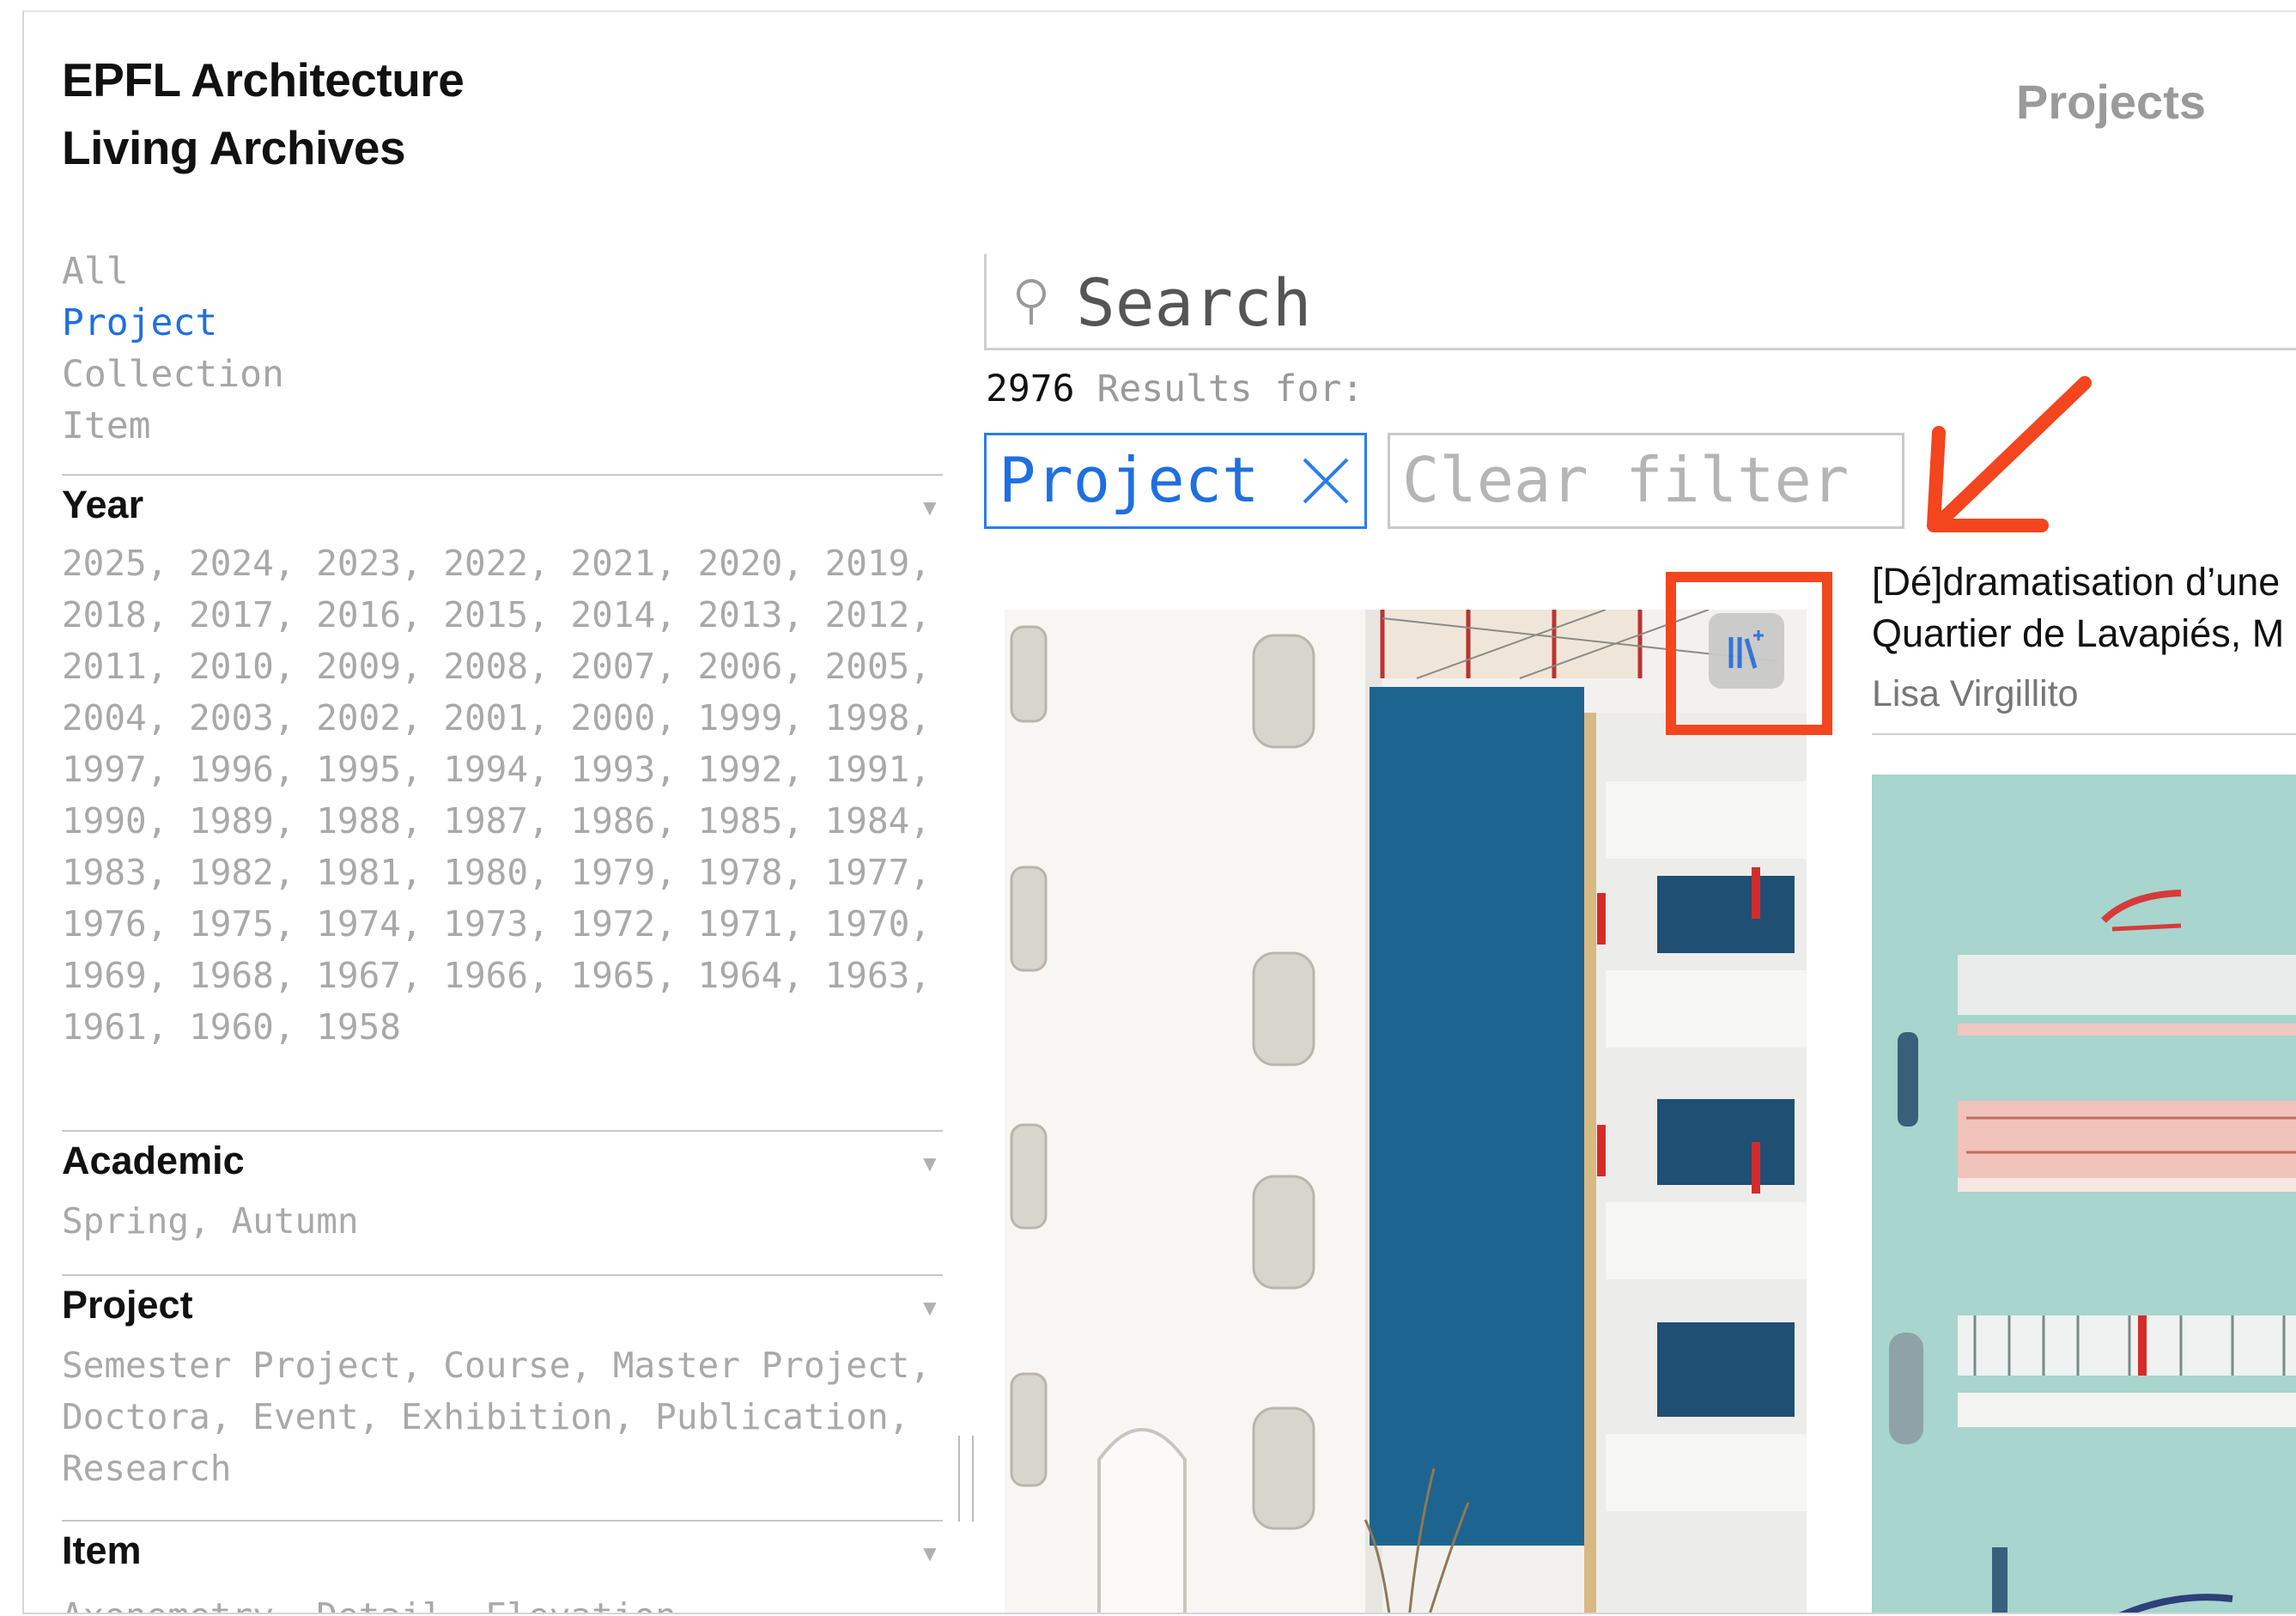 The image size is (2296, 1616). I want to click on project-drawing, so click(2084, 1194).